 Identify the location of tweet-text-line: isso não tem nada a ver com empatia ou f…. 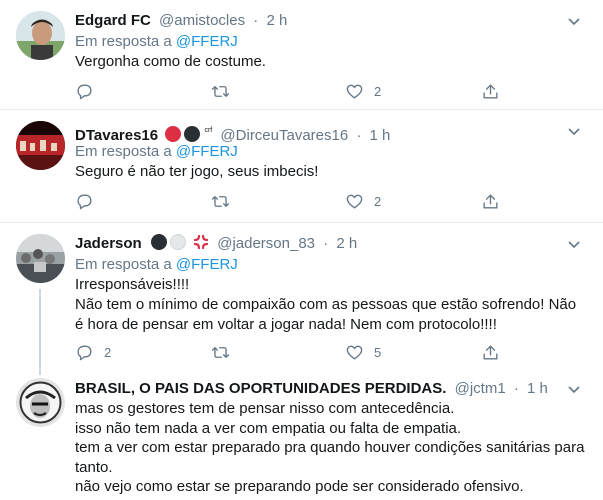
(268, 428).